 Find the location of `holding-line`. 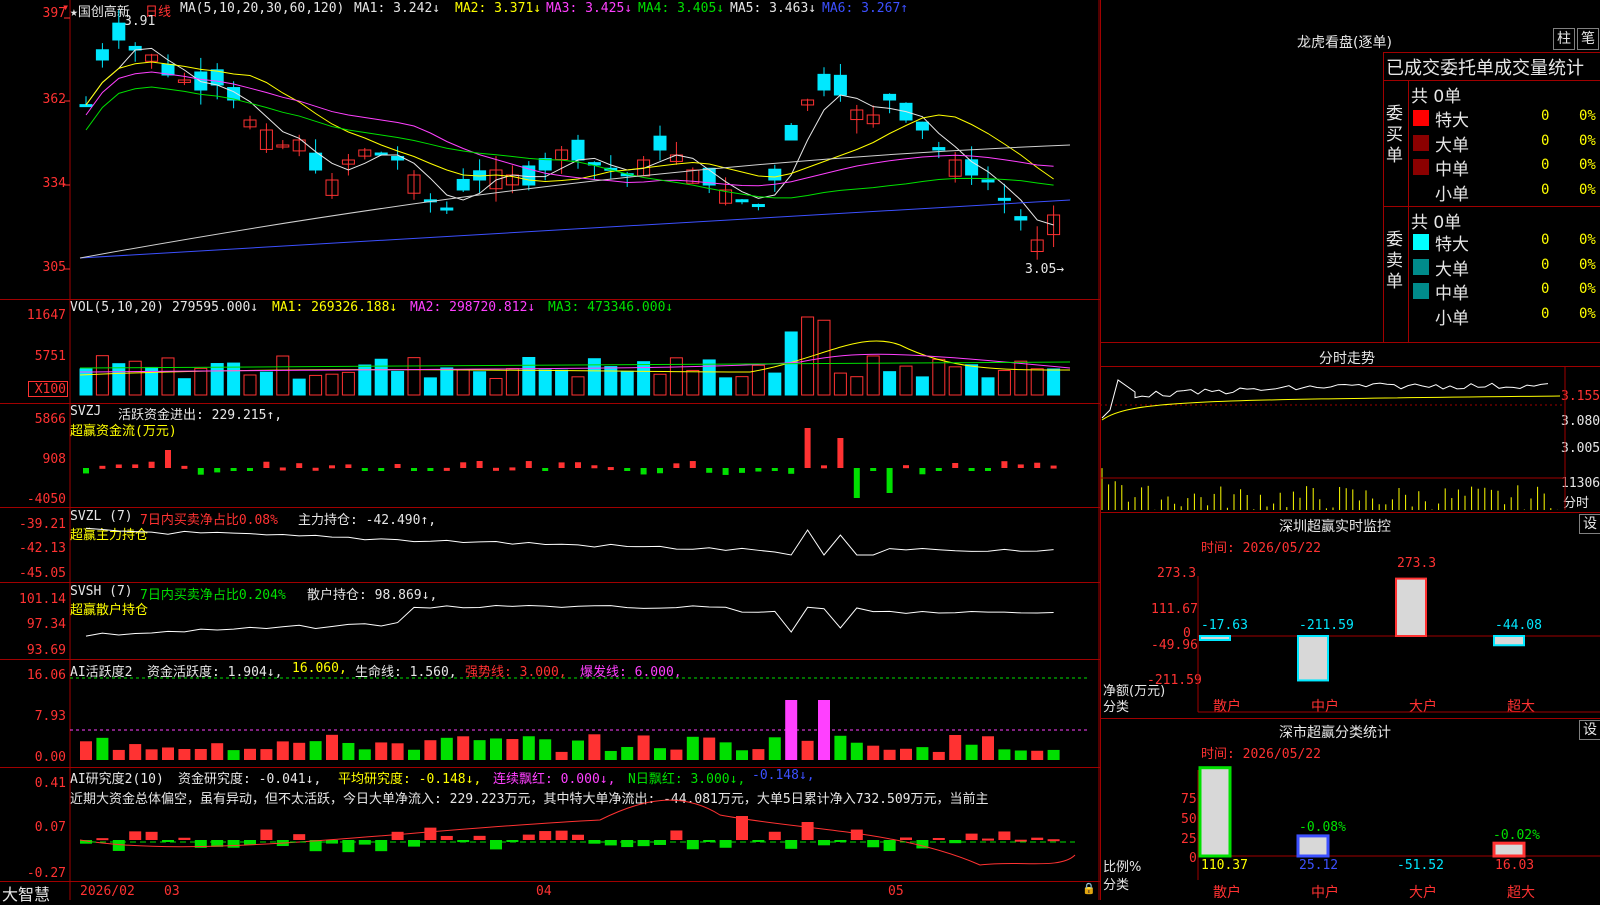

holding-line is located at coordinates (569, 541).